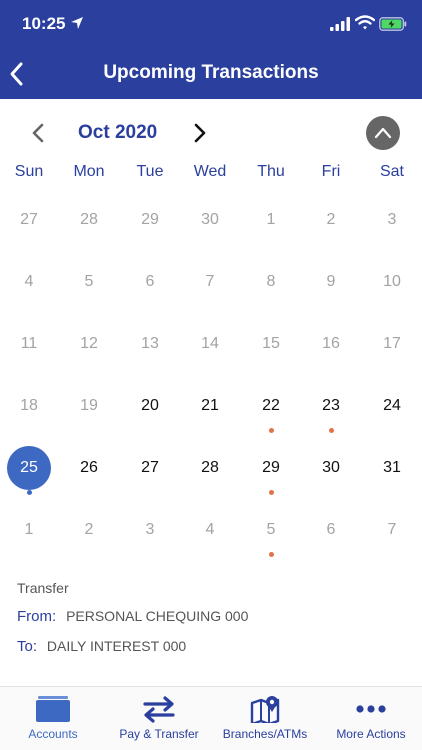 The image size is (422, 750). What do you see at coordinates (392, 345) in the screenshot?
I see `calendar-day: 17` at bounding box center [392, 345].